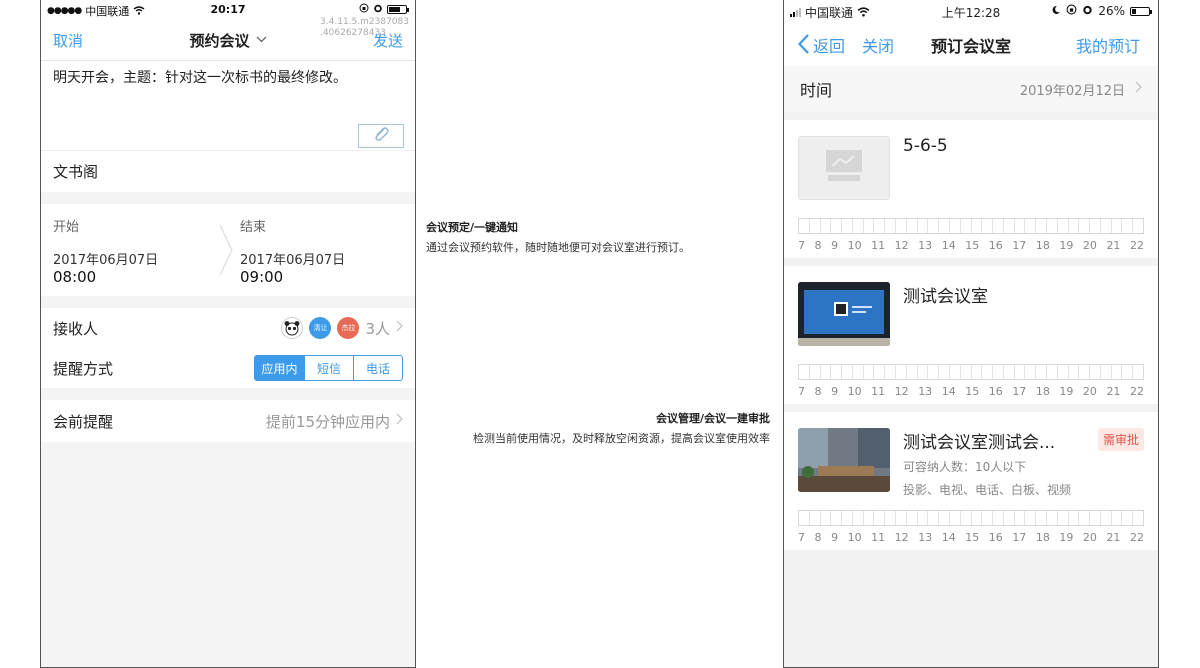  What do you see at coordinates (279, 368) in the screenshot?
I see `option-in-app: 应用内` at bounding box center [279, 368].